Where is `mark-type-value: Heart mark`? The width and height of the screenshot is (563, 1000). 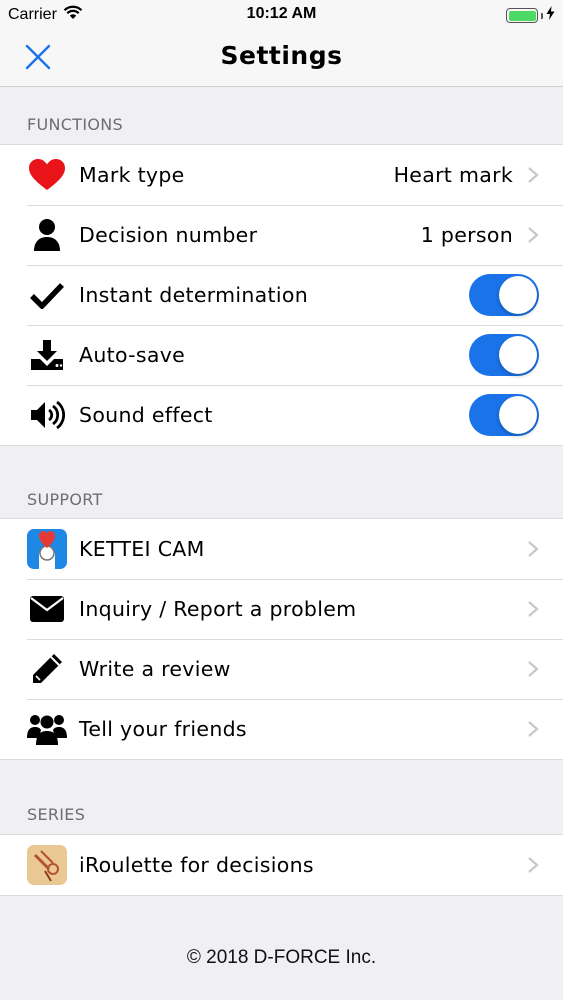
mark-type-value: Heart mark is located at coordinates (453, 175).